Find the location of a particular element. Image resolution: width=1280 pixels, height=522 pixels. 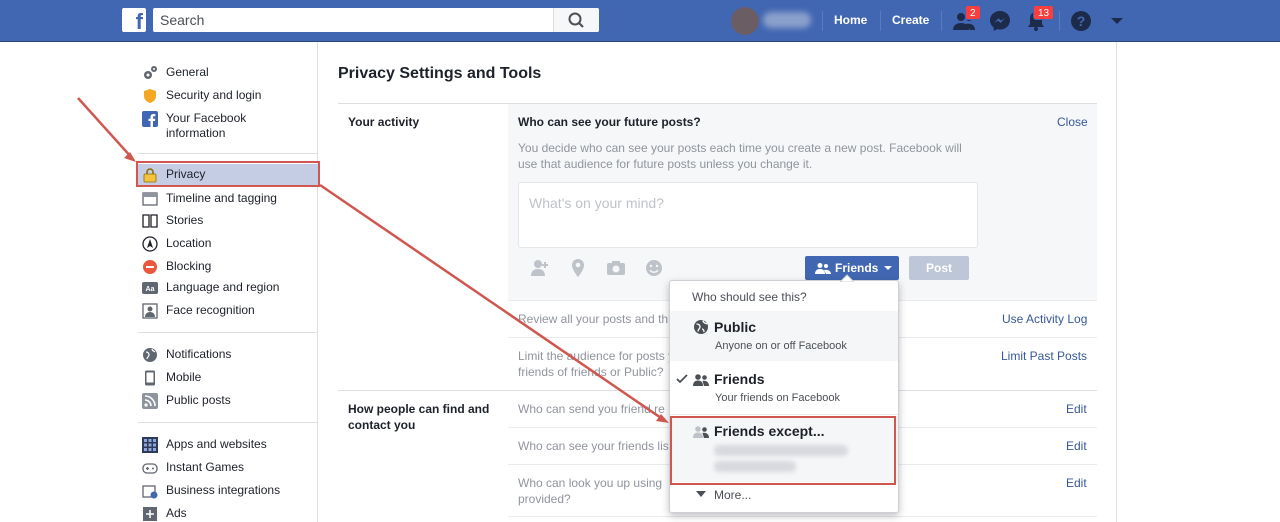

option-title: Friends is located at coordinates (739, 379).